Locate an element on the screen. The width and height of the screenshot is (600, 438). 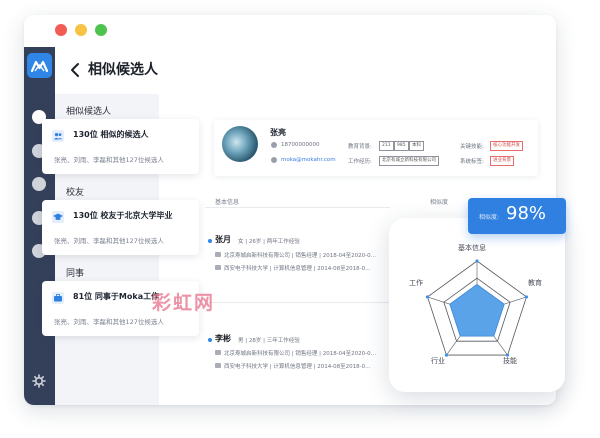
candidate-name: 李彬 is located at coordinates (223, 338).